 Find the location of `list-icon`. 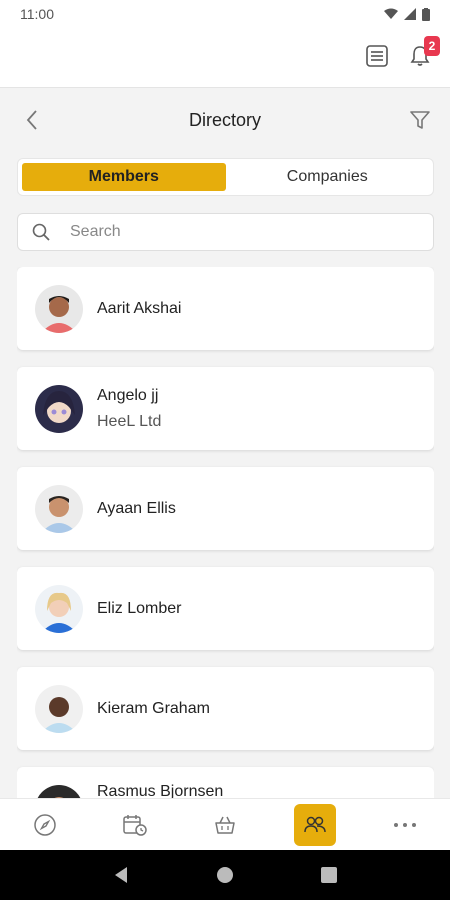

list-icon is located at coordinates (377, 56).